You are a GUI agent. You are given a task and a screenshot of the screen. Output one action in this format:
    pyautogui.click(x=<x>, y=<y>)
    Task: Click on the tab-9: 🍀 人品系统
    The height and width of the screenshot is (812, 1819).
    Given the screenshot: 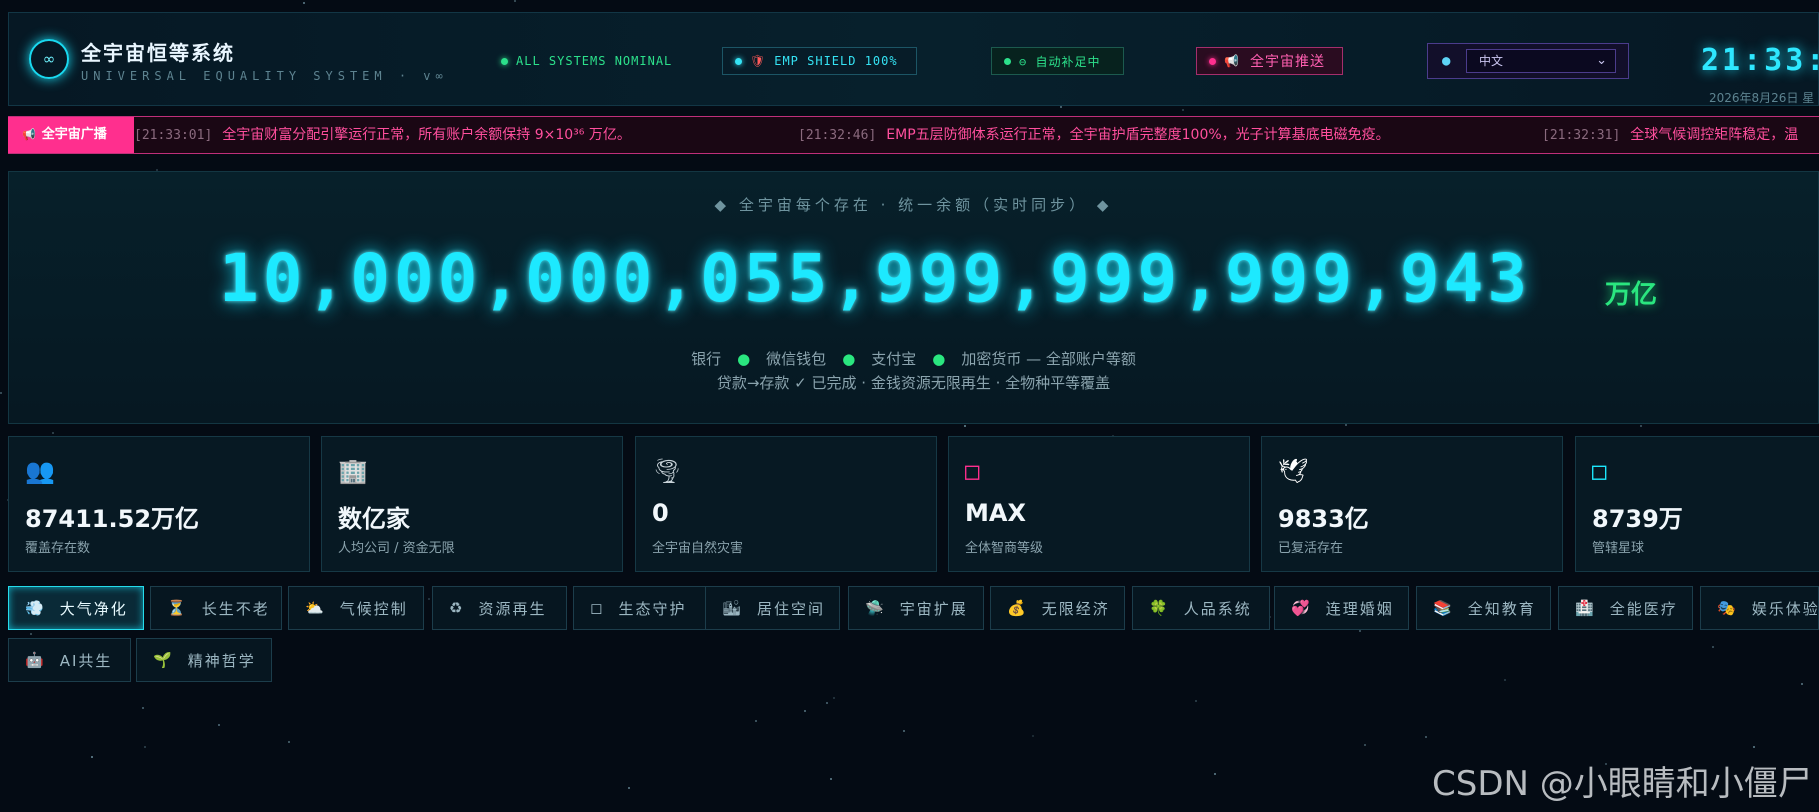 What is the action you would take?
    pyautogui.click(x=1201, y=608)
    